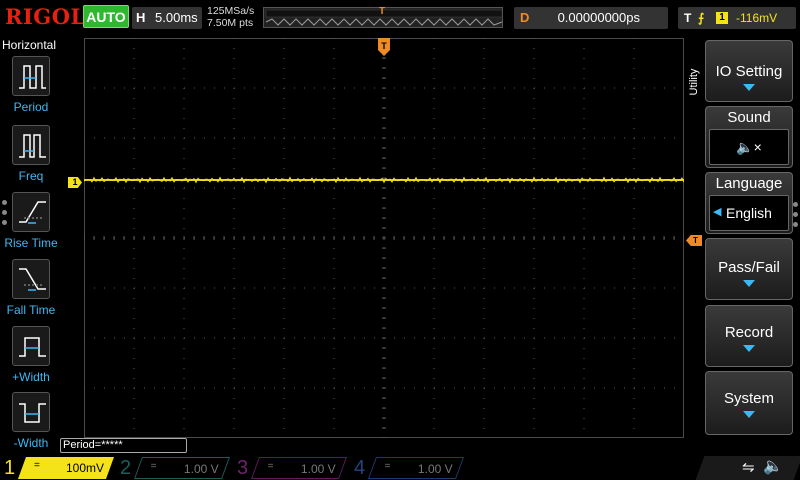 The image size is (800, 480). I want to click on channel-1-tab: 1 = 100mV, so click(59, 468).